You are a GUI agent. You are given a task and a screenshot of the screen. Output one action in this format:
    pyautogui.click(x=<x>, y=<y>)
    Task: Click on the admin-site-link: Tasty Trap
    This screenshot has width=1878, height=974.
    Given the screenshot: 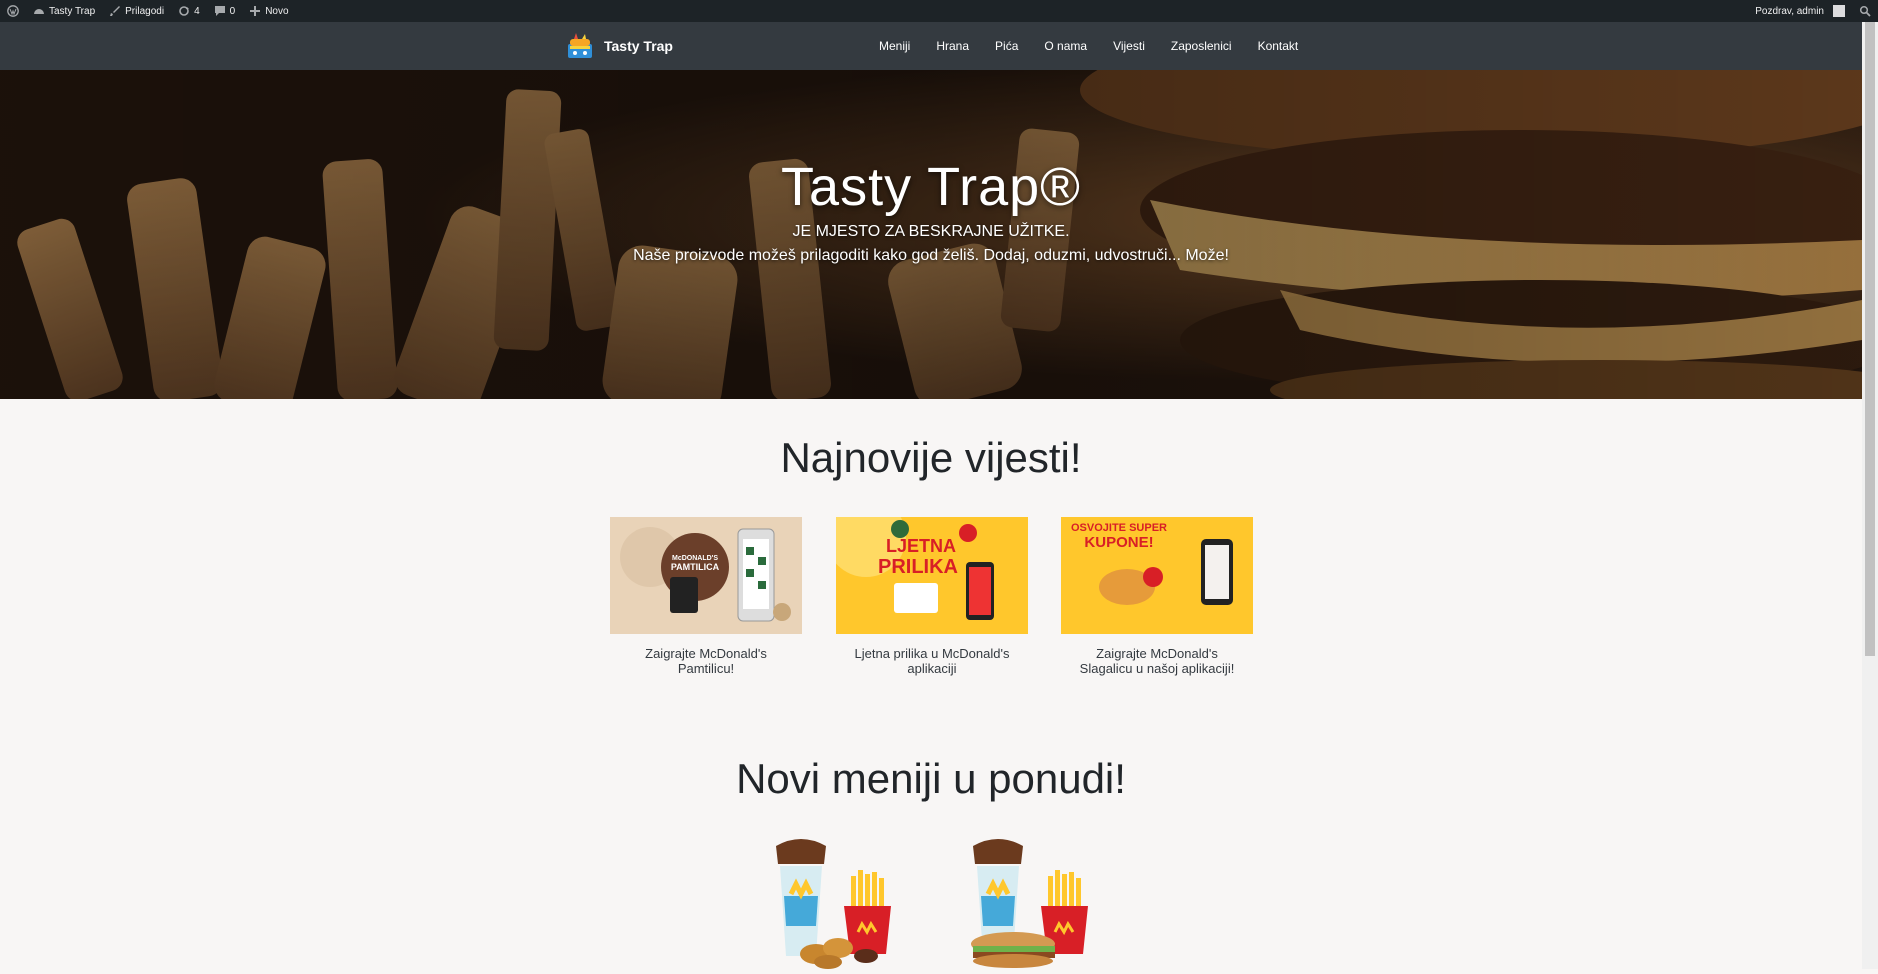 What is the action you would take?
    pyautogui.click(x=64, y=11)
    